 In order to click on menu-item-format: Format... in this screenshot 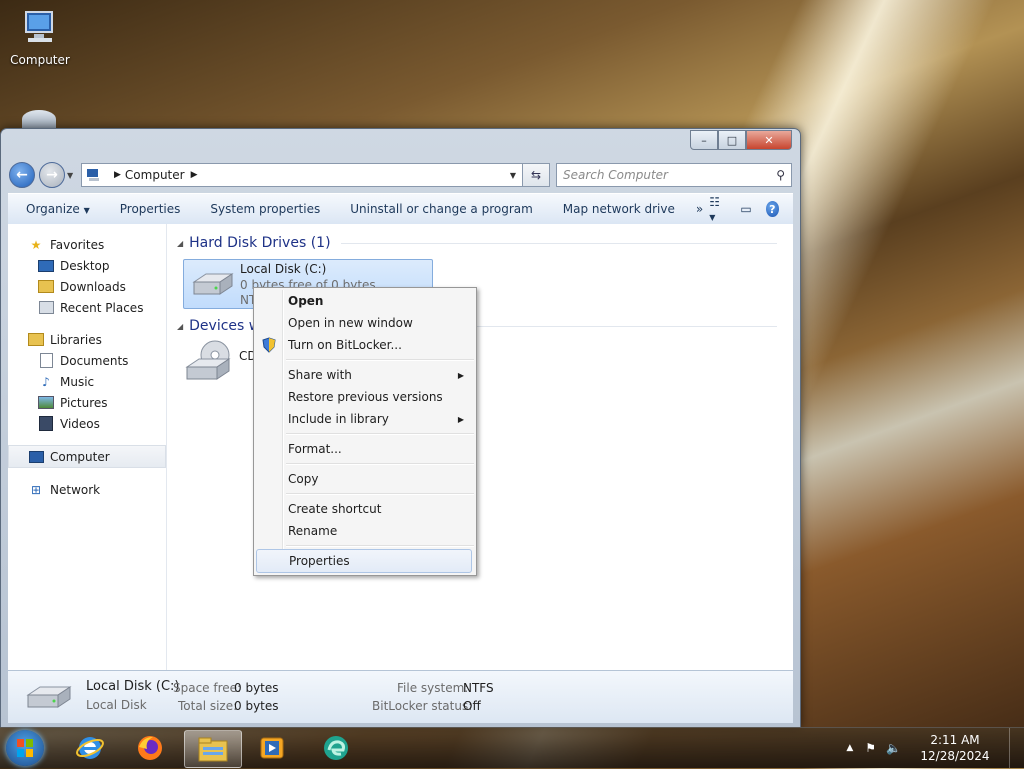, I will do `click(364, 449)`.